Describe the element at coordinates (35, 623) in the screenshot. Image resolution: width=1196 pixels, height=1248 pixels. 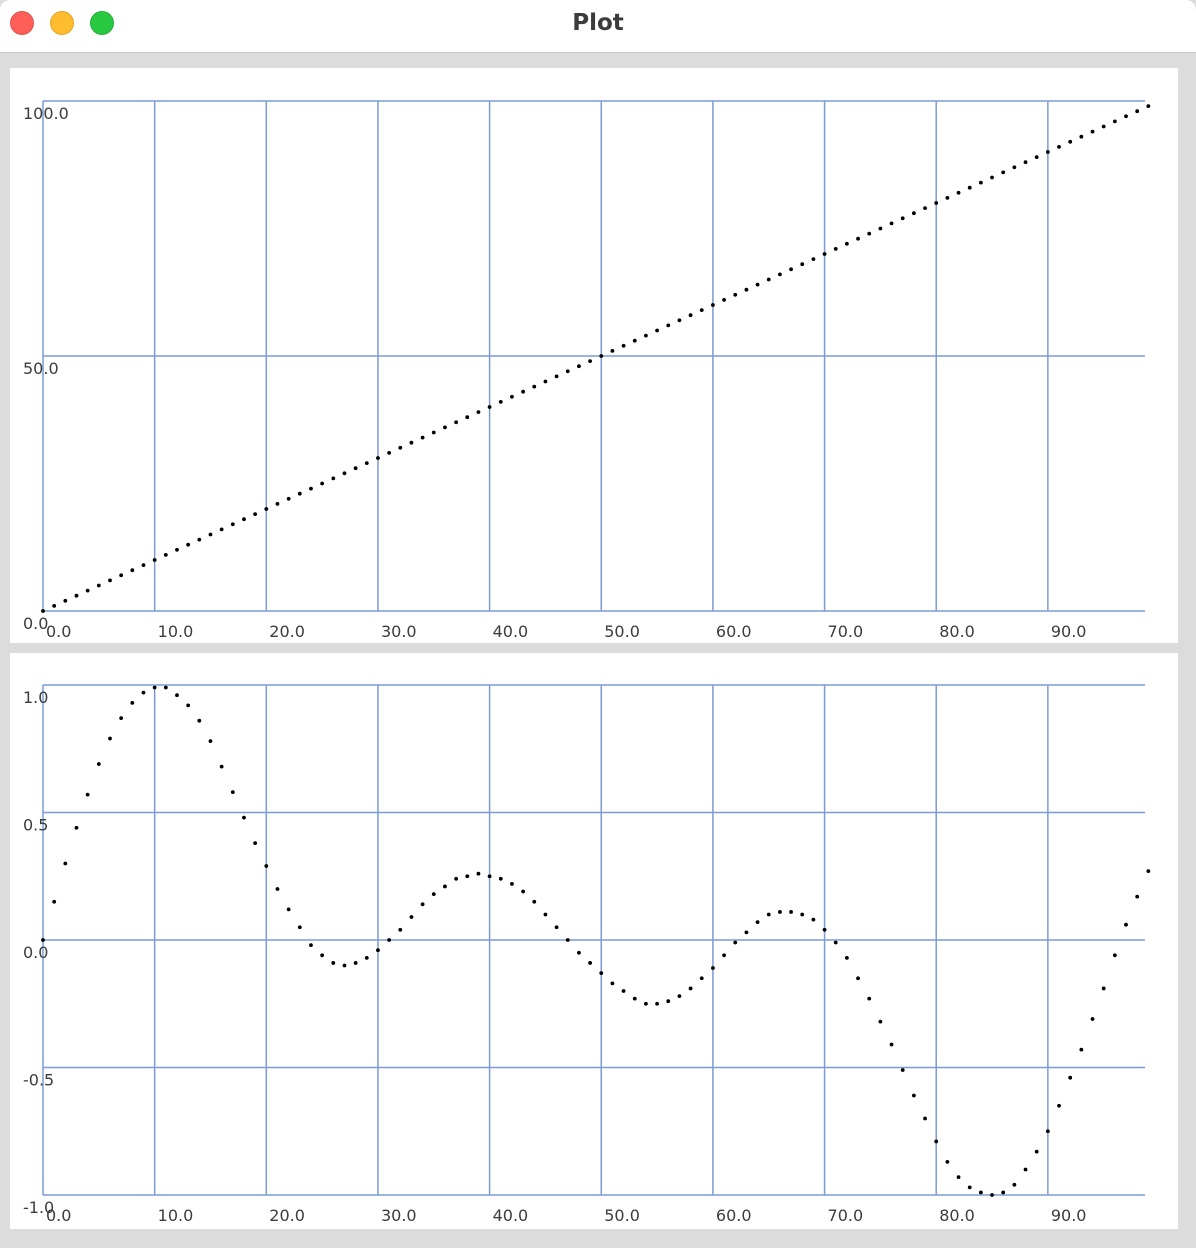
I see `y-tick-label: 0.0` at that location.